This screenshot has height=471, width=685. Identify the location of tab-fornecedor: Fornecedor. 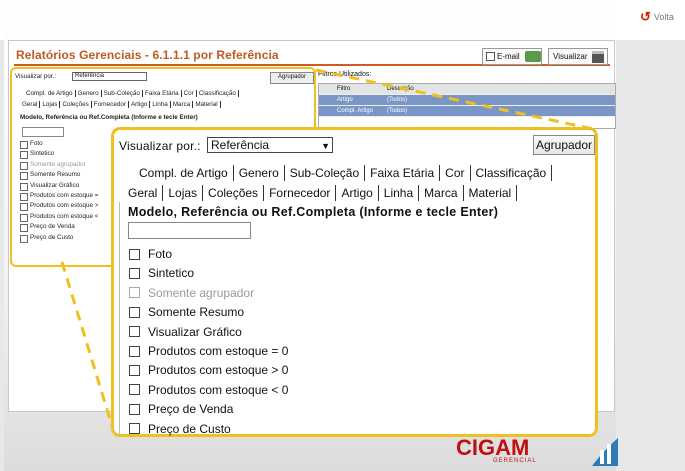
(300, 193).